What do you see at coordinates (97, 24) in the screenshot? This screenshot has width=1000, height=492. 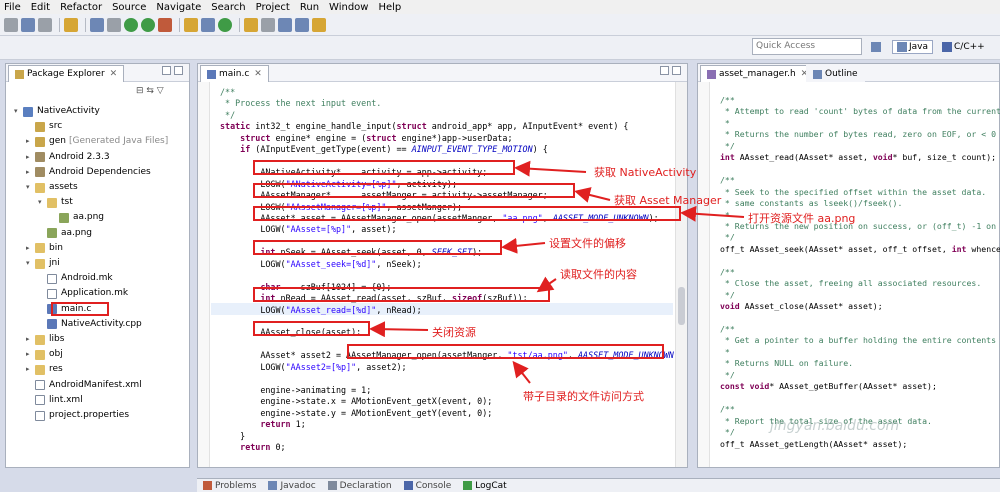 I see `sdk-manager-icon` at bounding box center [97, 24].